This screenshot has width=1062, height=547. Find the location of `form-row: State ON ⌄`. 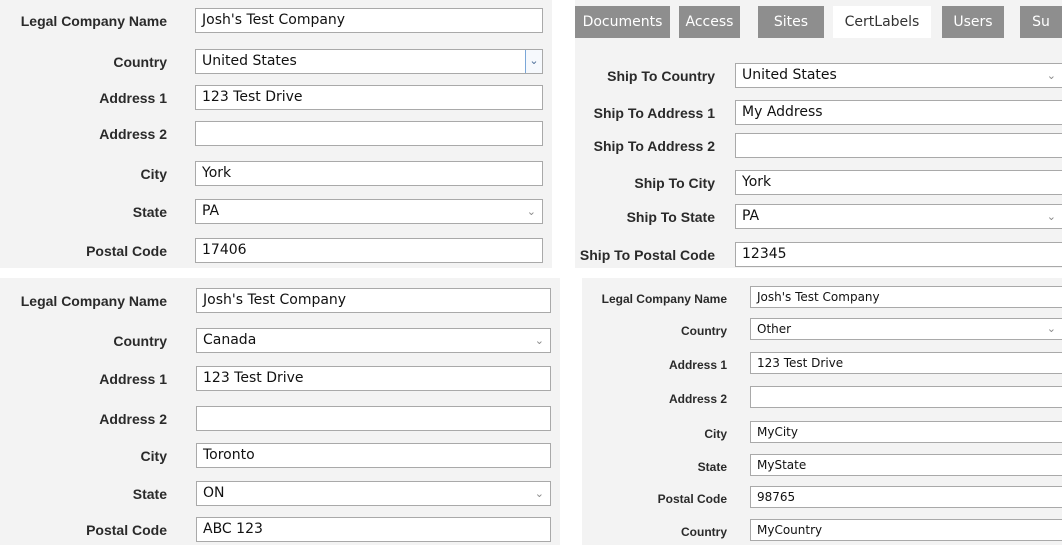

form-row: State ON ⌄ is located at coordinates (280, 494).